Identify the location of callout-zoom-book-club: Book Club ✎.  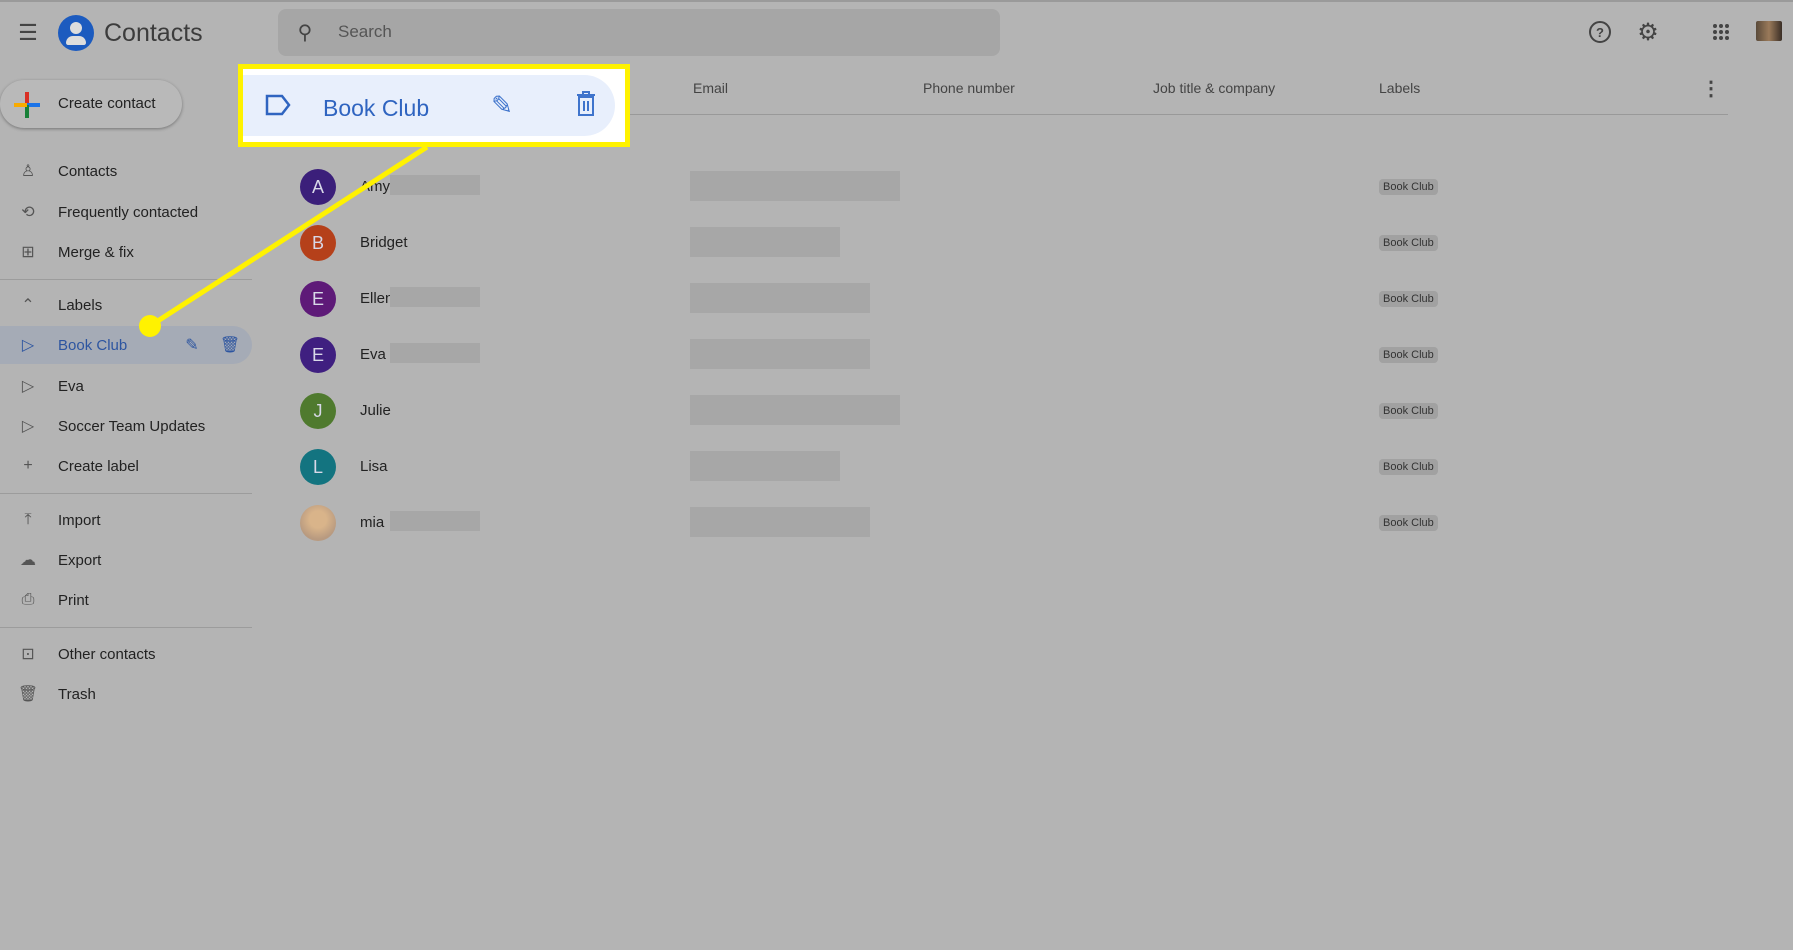
(434, 105).